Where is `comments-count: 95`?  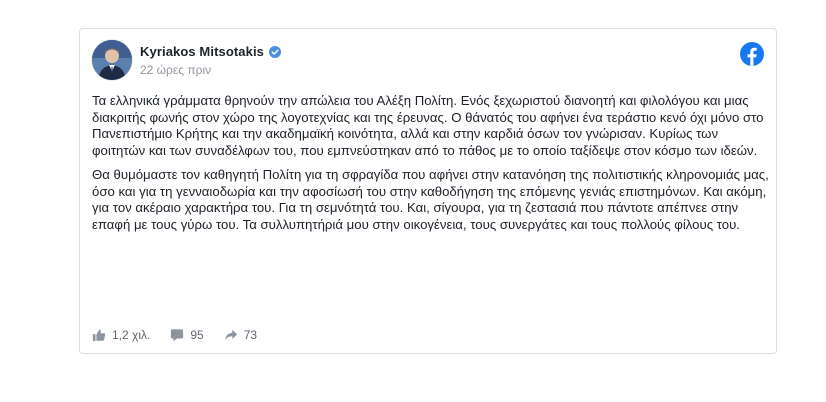 comments-count: 95 is located at coordinates (187, 335).